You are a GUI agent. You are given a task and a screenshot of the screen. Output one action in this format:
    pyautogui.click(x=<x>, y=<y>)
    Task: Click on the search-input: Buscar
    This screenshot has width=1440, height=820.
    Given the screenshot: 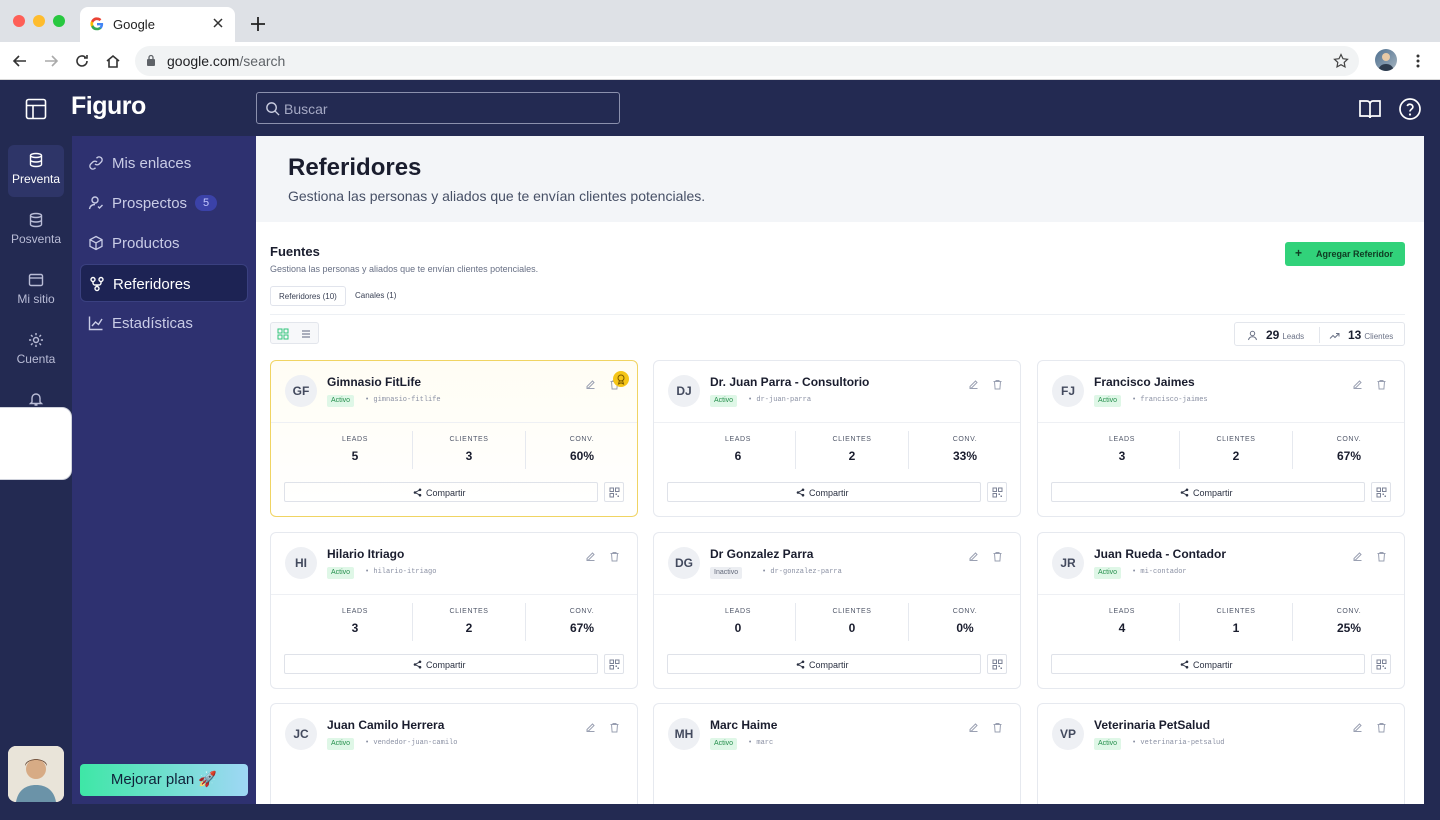 What is the action you would take?
    pyautogui.click(x=438, y=108)
    